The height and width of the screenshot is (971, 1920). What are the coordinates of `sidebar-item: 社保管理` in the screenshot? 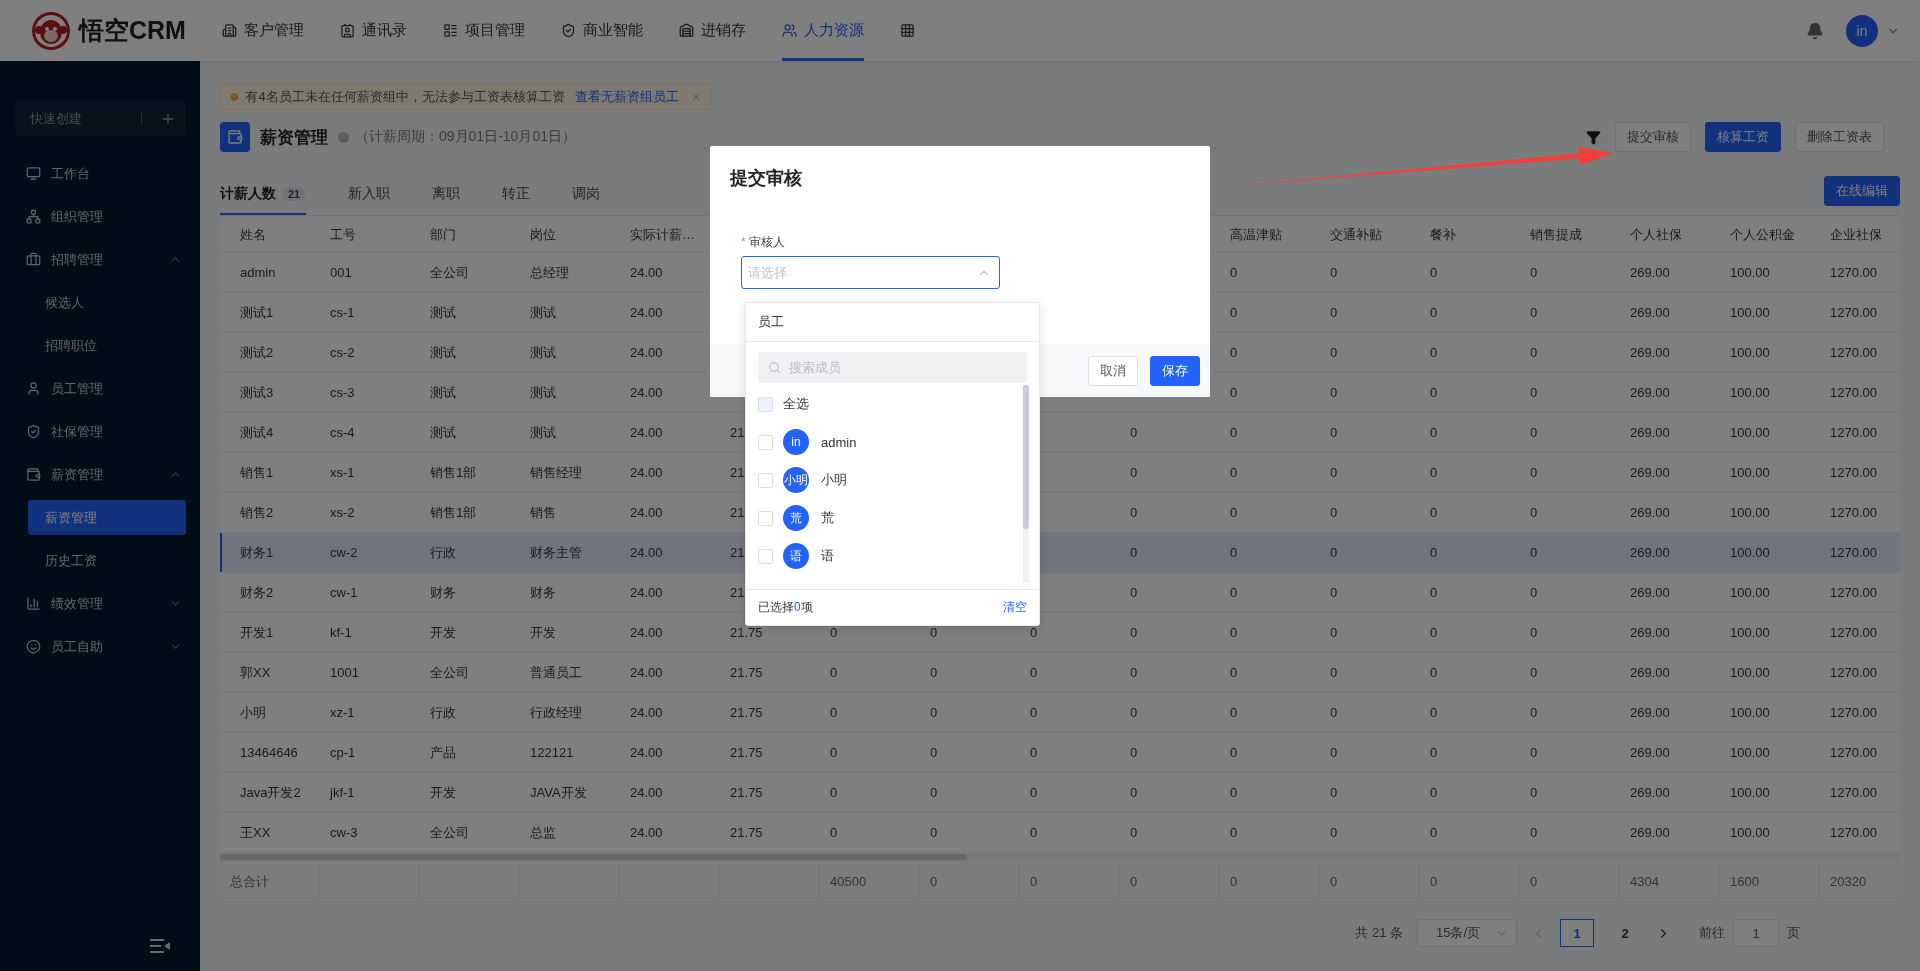 It's located at (100, 431).